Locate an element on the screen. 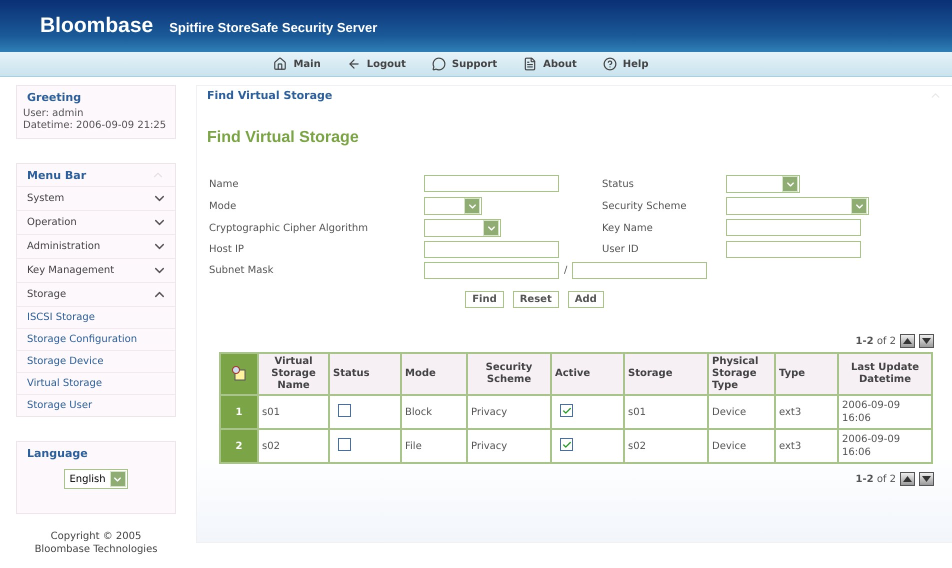 The width and height of the screenshot is (952, 568). column-header: Virtual Storage Name is located at coordinates (293, 374).